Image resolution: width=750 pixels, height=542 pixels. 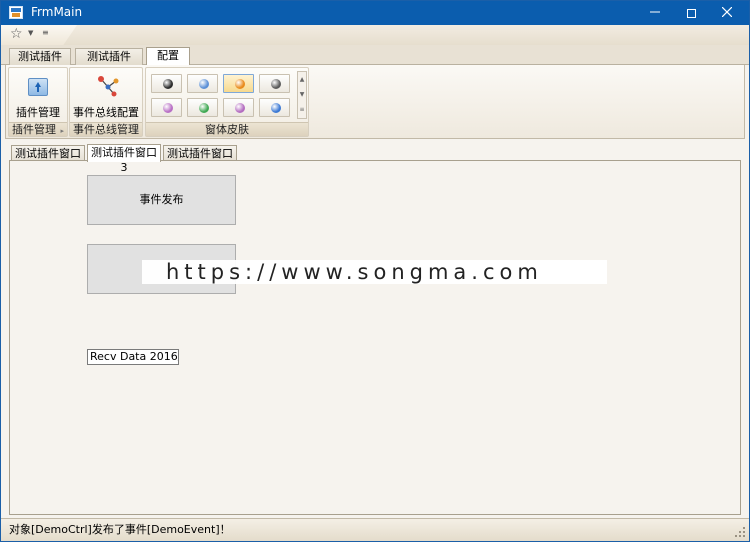 I want to click on dropdown-arrow-icon: ▼, so click(x=30, y=33).